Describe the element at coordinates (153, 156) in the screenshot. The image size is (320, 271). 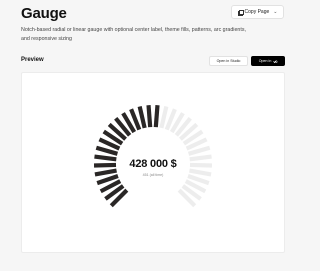
I see `gauge-chart` at that location.